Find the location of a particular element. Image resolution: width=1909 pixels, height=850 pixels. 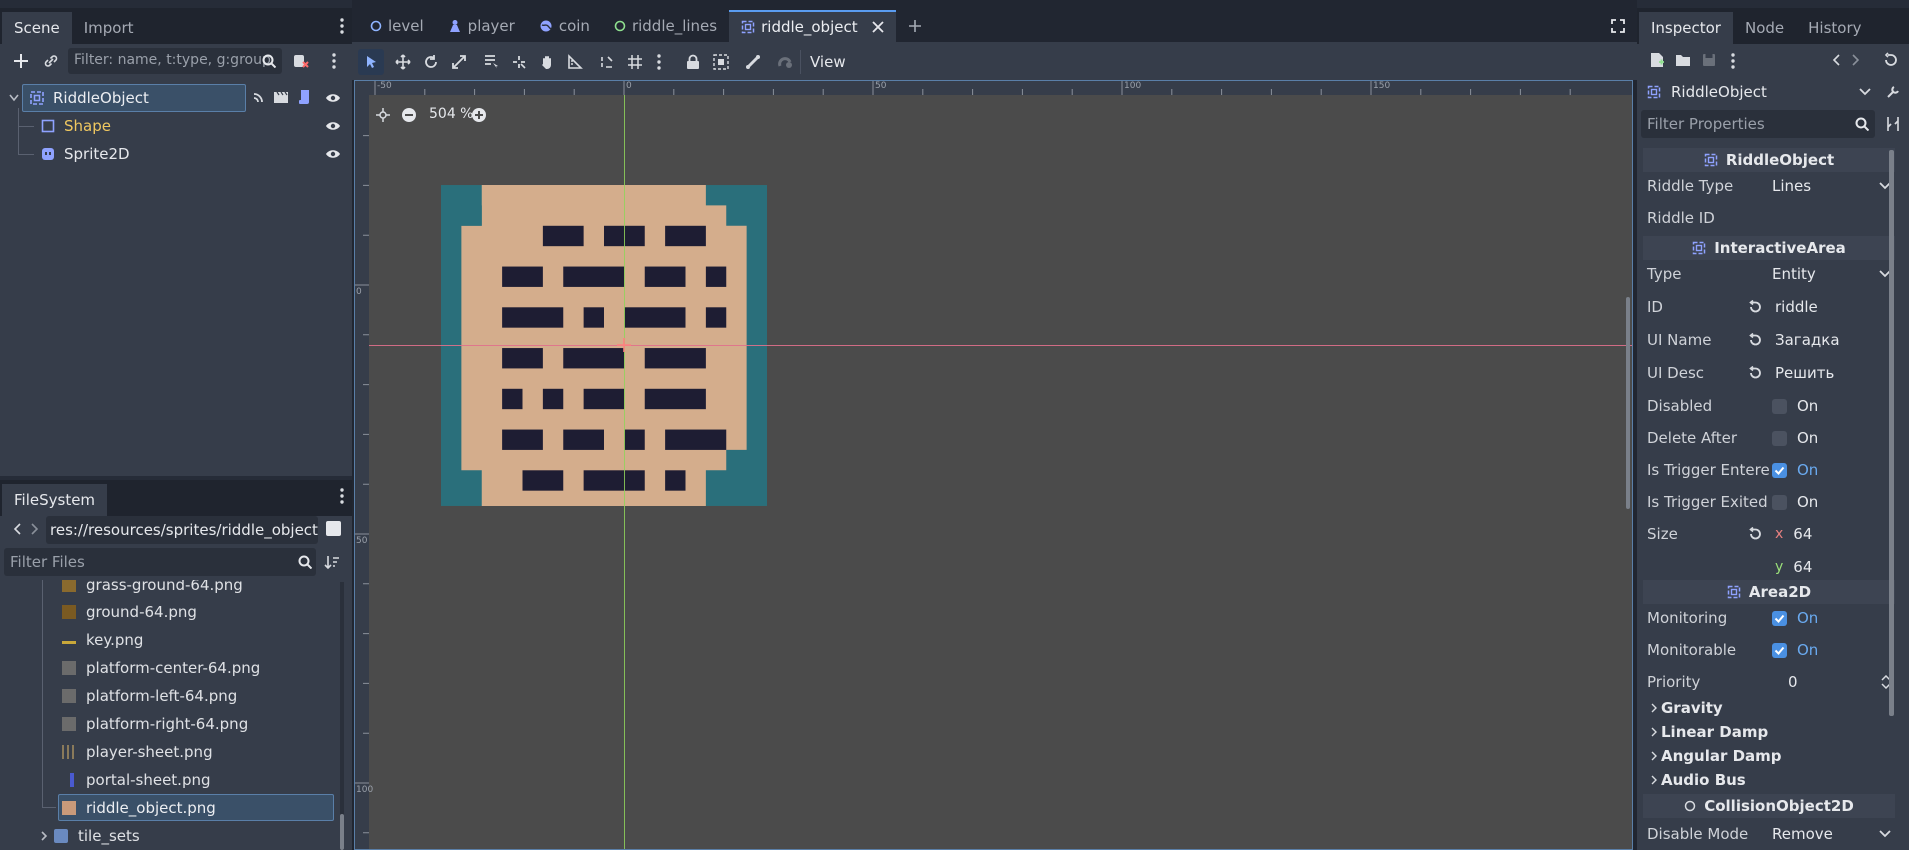

split-view-icon is located at coordinates (333, 528).